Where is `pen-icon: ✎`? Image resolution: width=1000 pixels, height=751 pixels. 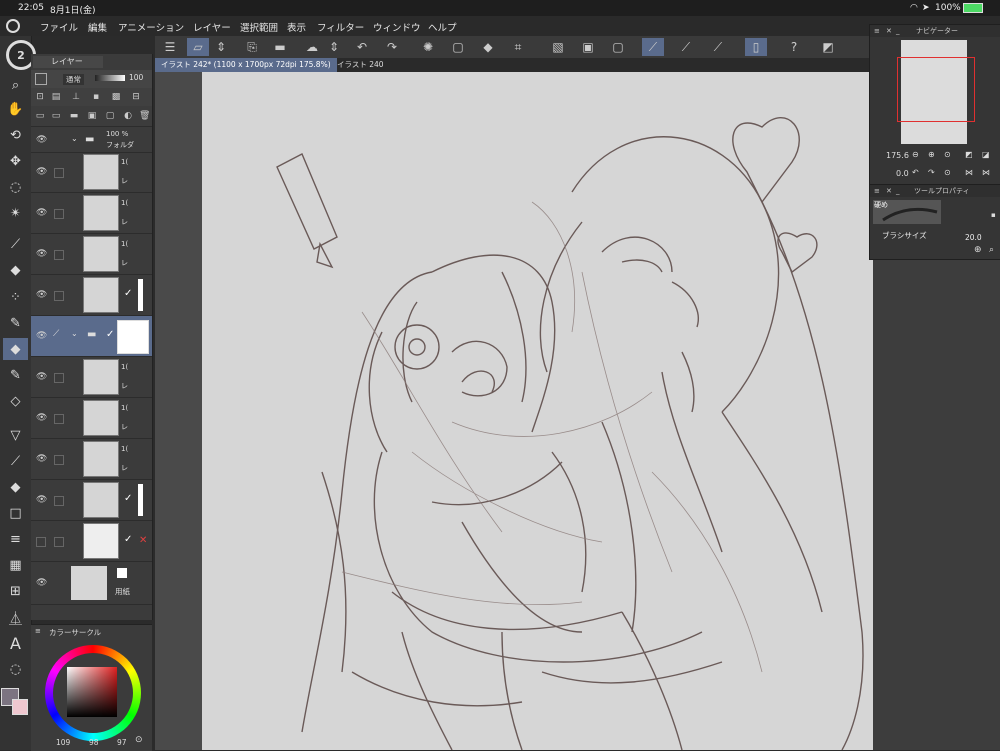 pen-icon: ✎ is located at coordinates (15, 323).